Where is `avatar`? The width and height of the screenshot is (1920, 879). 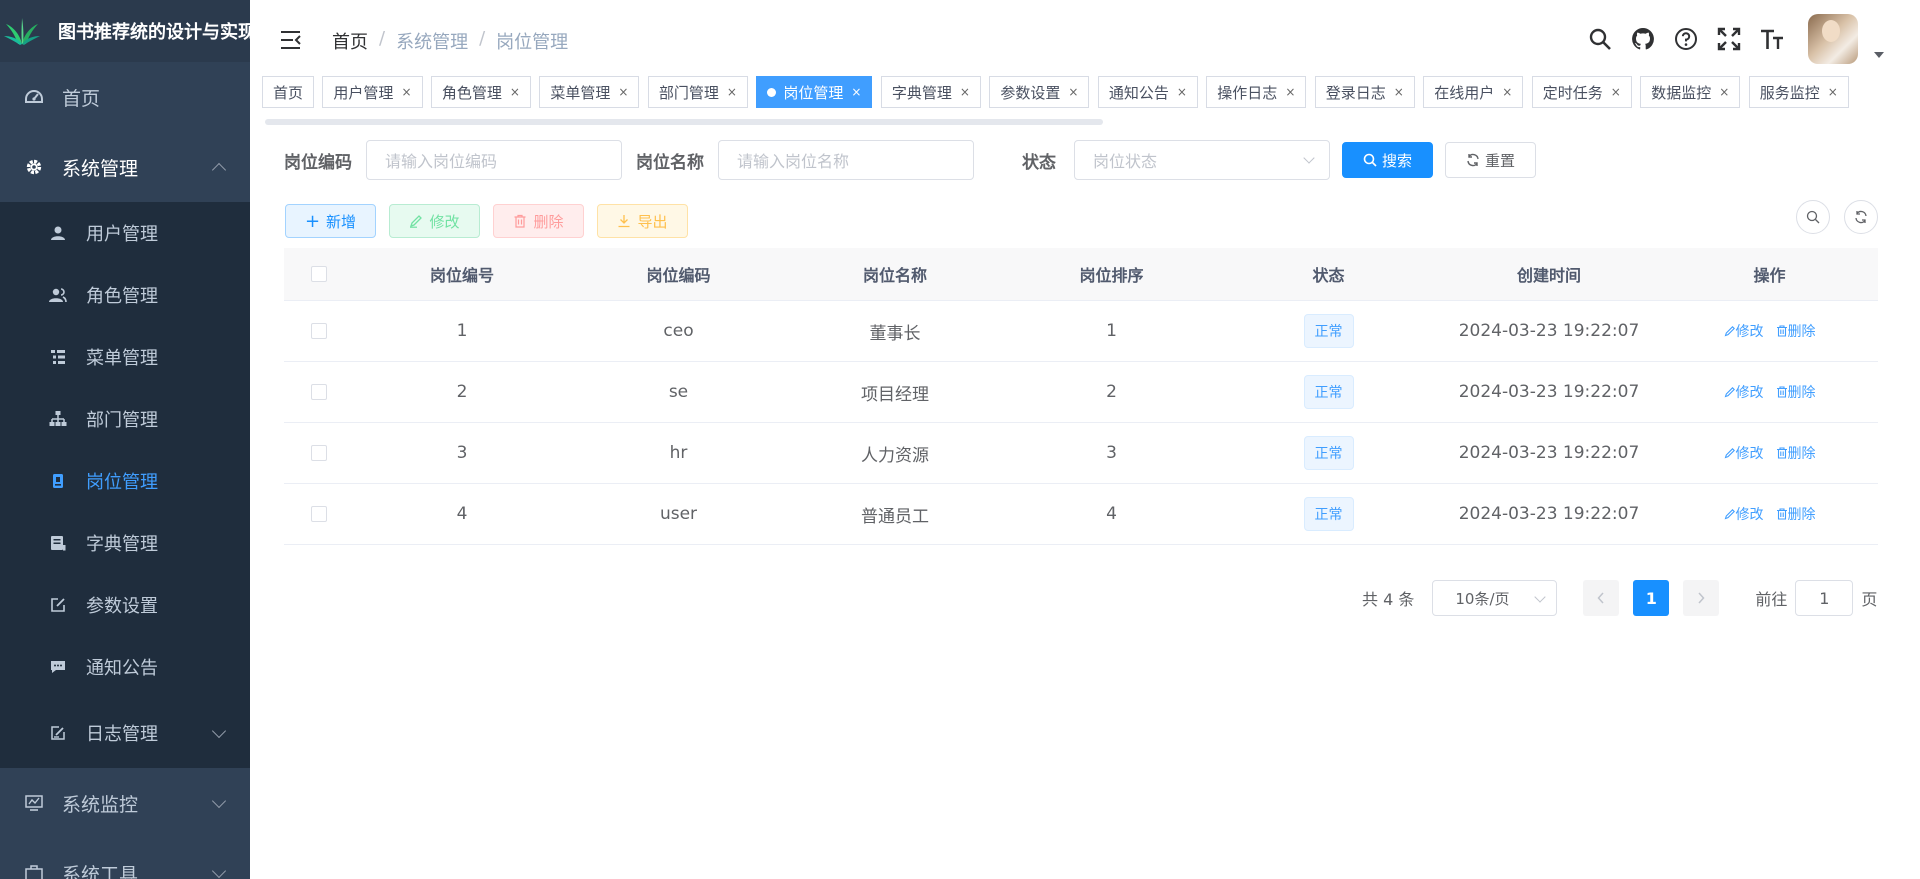 avatar is located at coordinates (1833, 39).